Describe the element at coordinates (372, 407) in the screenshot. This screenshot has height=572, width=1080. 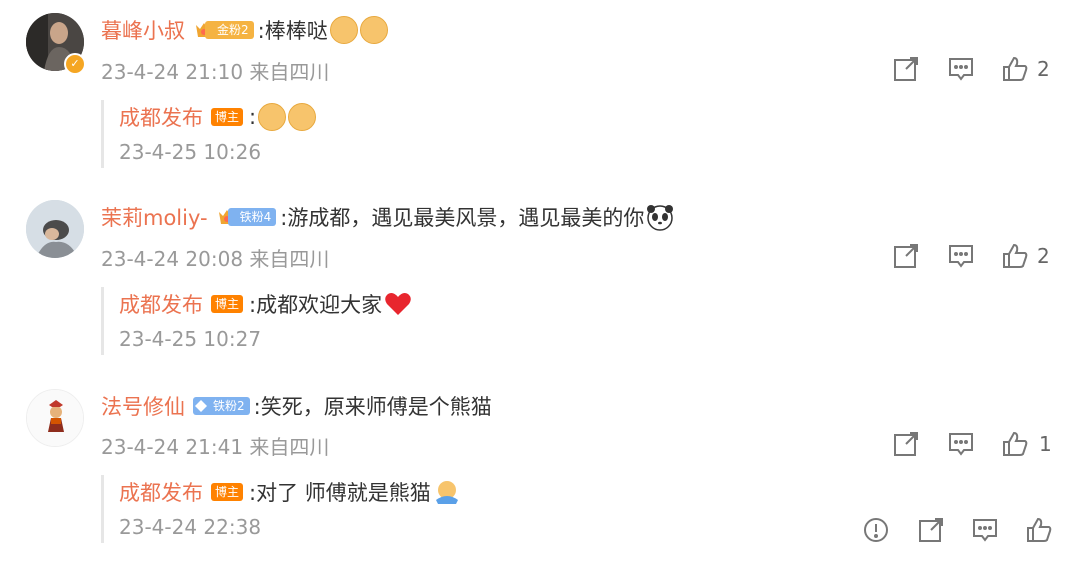
I see `comment-text: :笑死，原来师傅是个熊猫` at that location.